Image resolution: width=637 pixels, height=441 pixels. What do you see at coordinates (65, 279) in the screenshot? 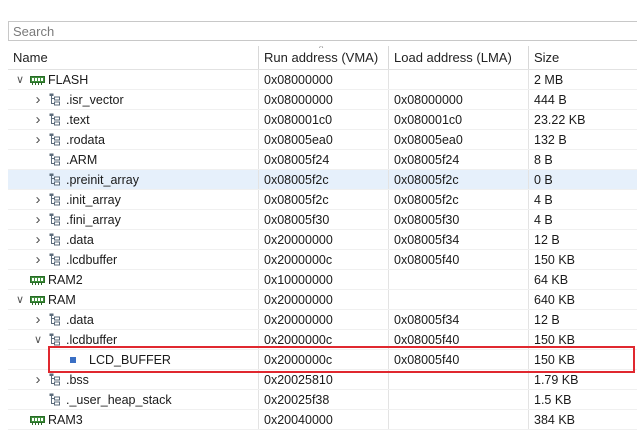
I see `row-name-label: RAM2` at bounding box center [65, 279].